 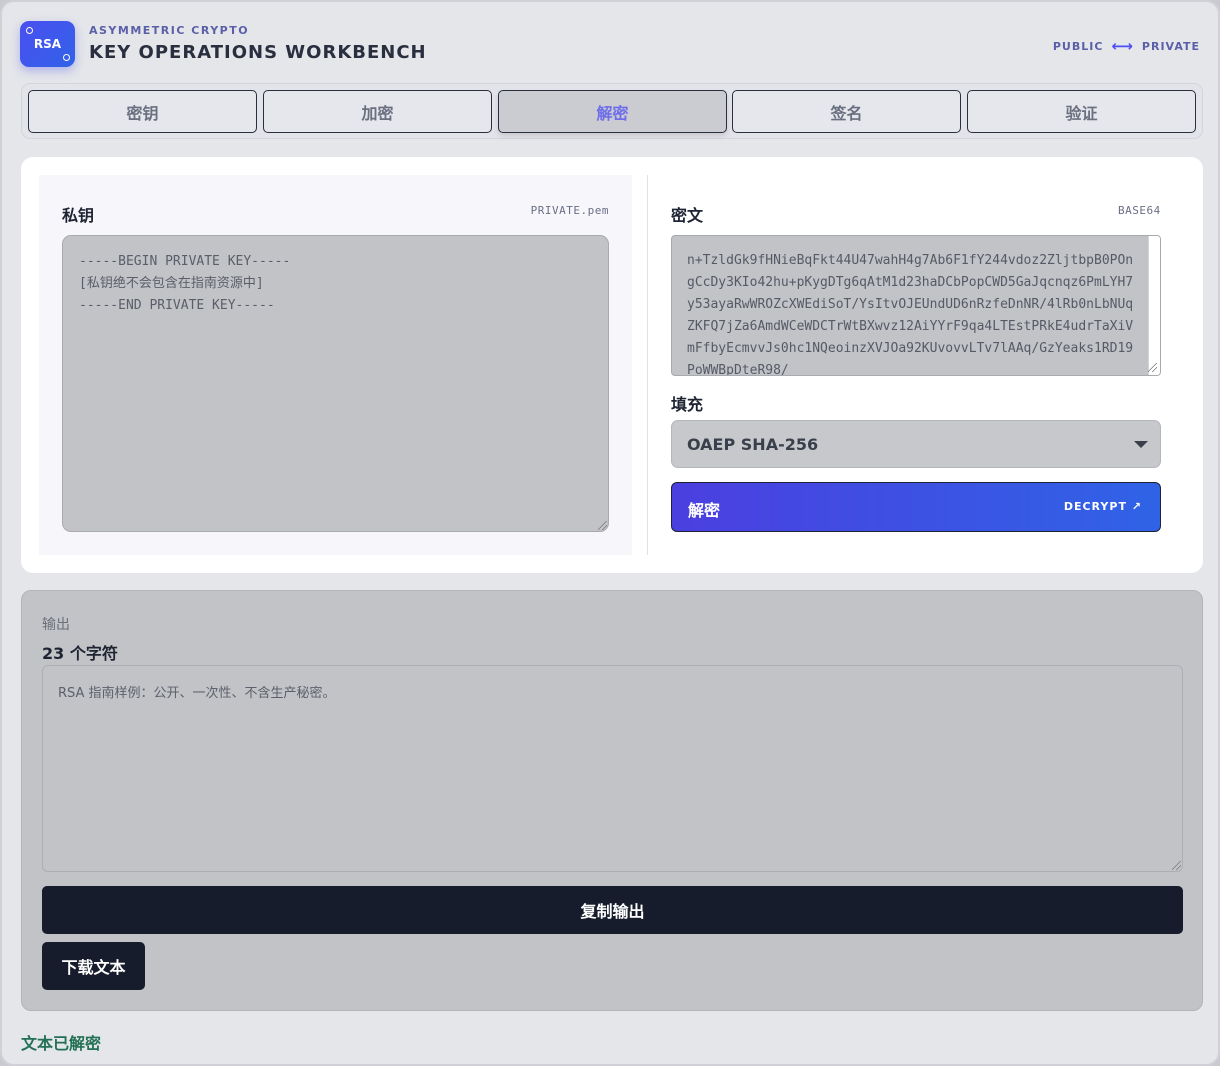 What do you see at coordinates (56, 625) in the screenshot?
I see `output-eyebrow: 输出` at bounding box center [56, 625].